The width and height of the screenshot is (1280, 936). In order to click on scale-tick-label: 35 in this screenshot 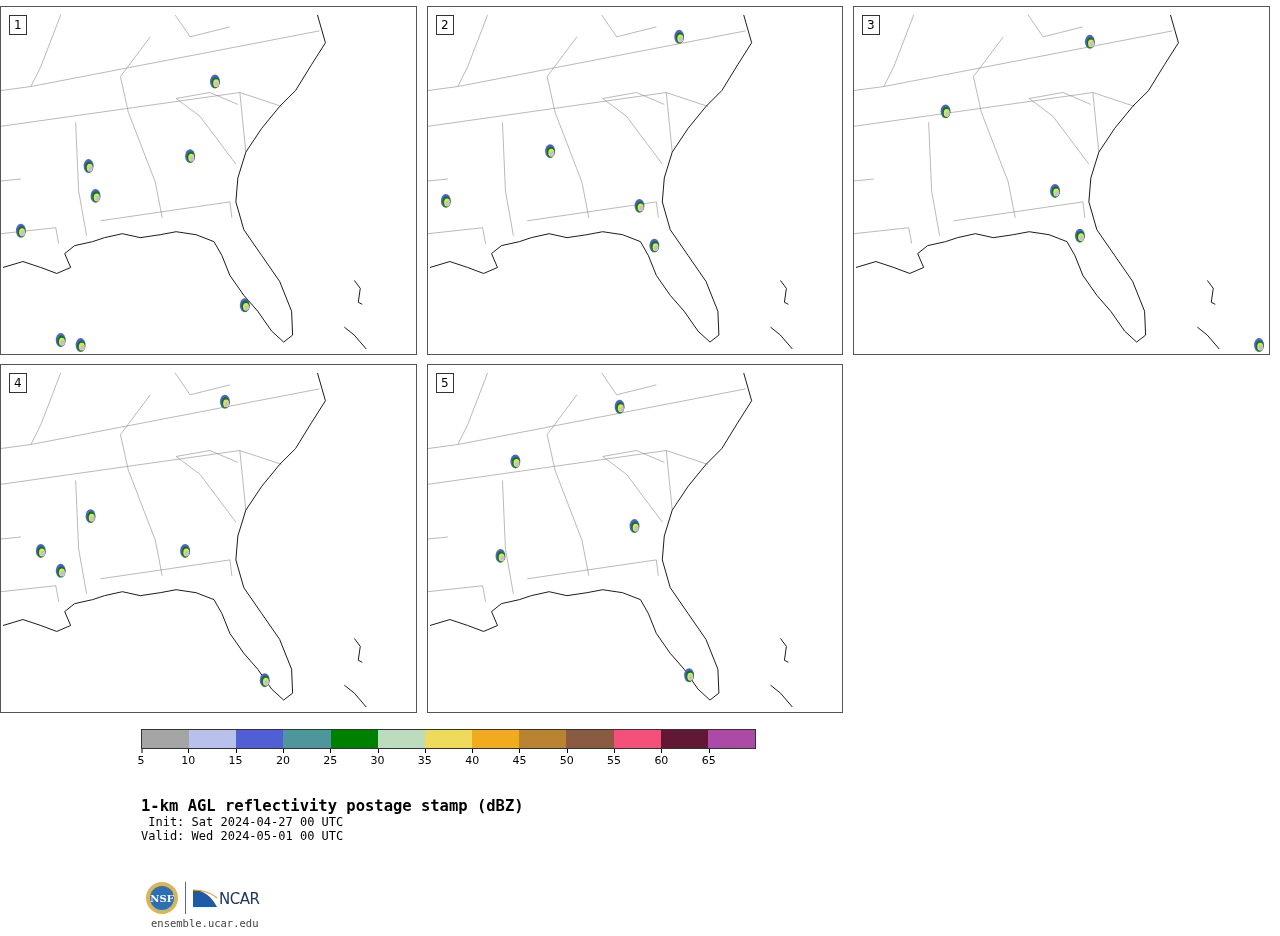, I will do `click(424, 758)`.